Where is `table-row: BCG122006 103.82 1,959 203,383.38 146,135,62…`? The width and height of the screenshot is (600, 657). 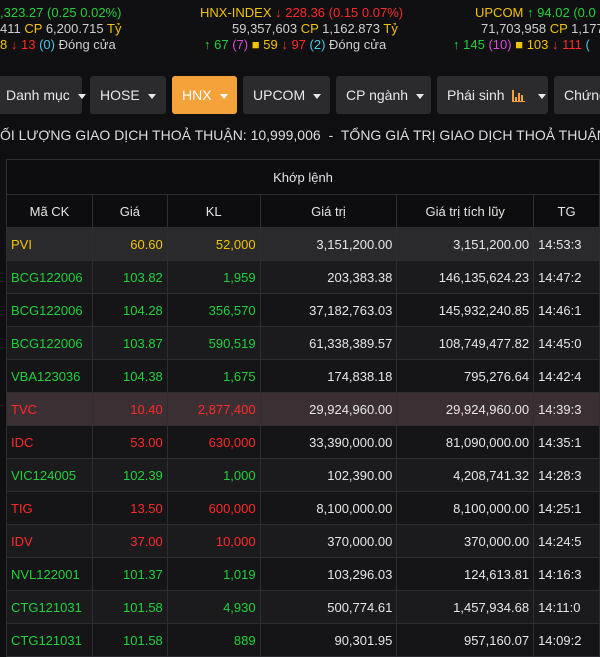 table-row: BCG122006 103.82 1,959 203,383.38 146,135,62… is located at coordinates (303, 277).